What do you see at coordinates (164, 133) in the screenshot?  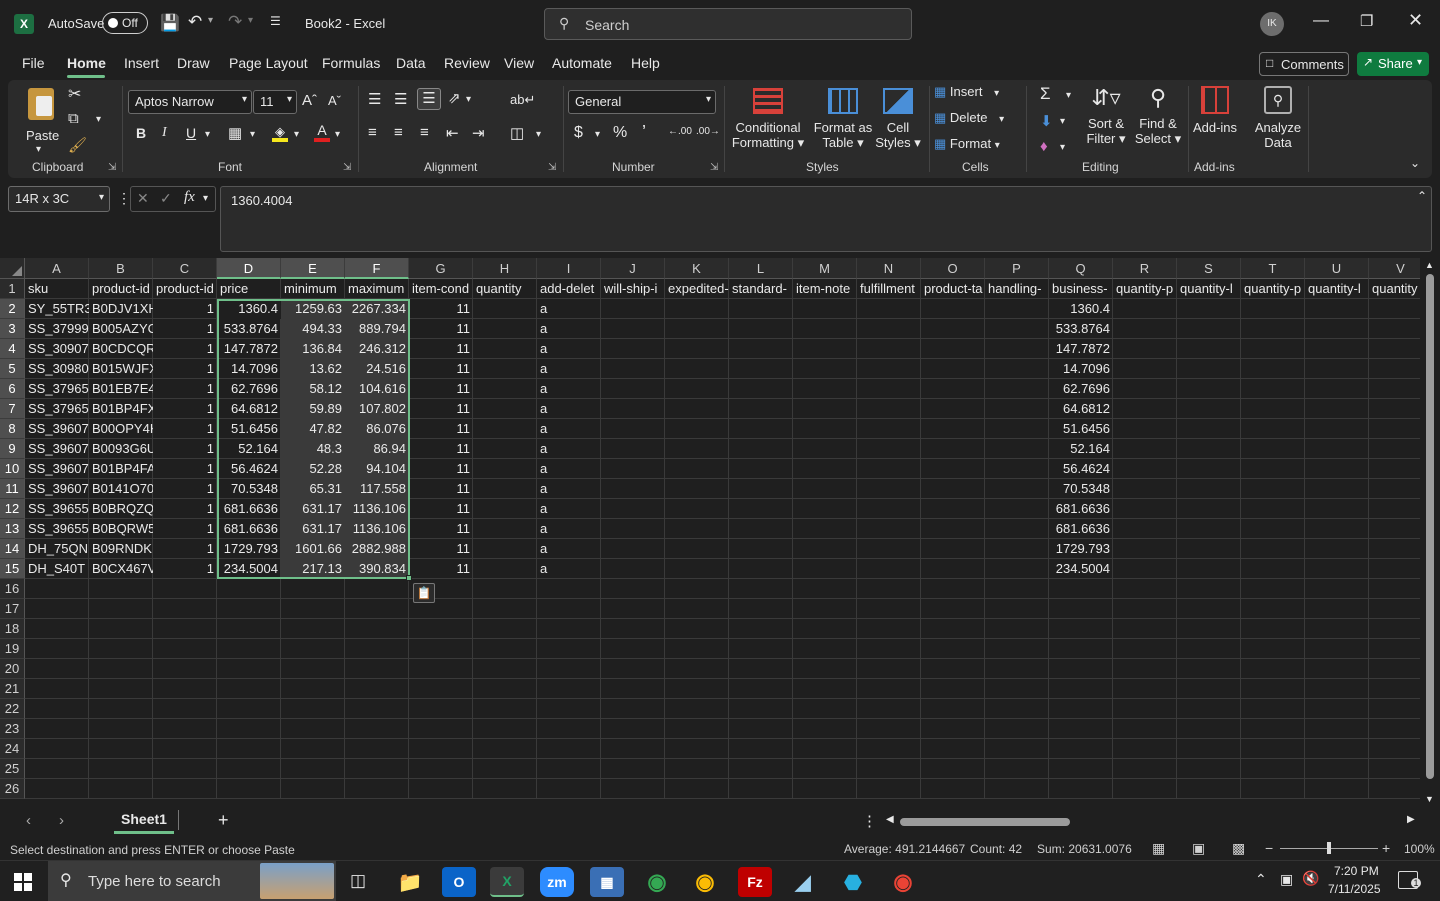 I see `italic-button: I` at bounding box center [164, 133].